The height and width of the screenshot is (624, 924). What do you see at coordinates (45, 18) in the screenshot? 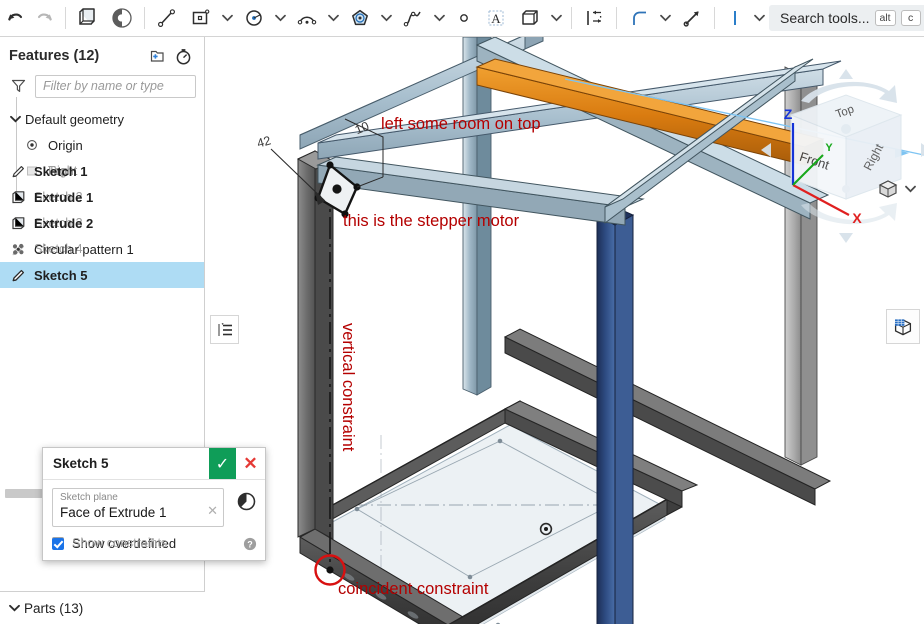
I see `redo-icon` at bounding box center [45, 18].